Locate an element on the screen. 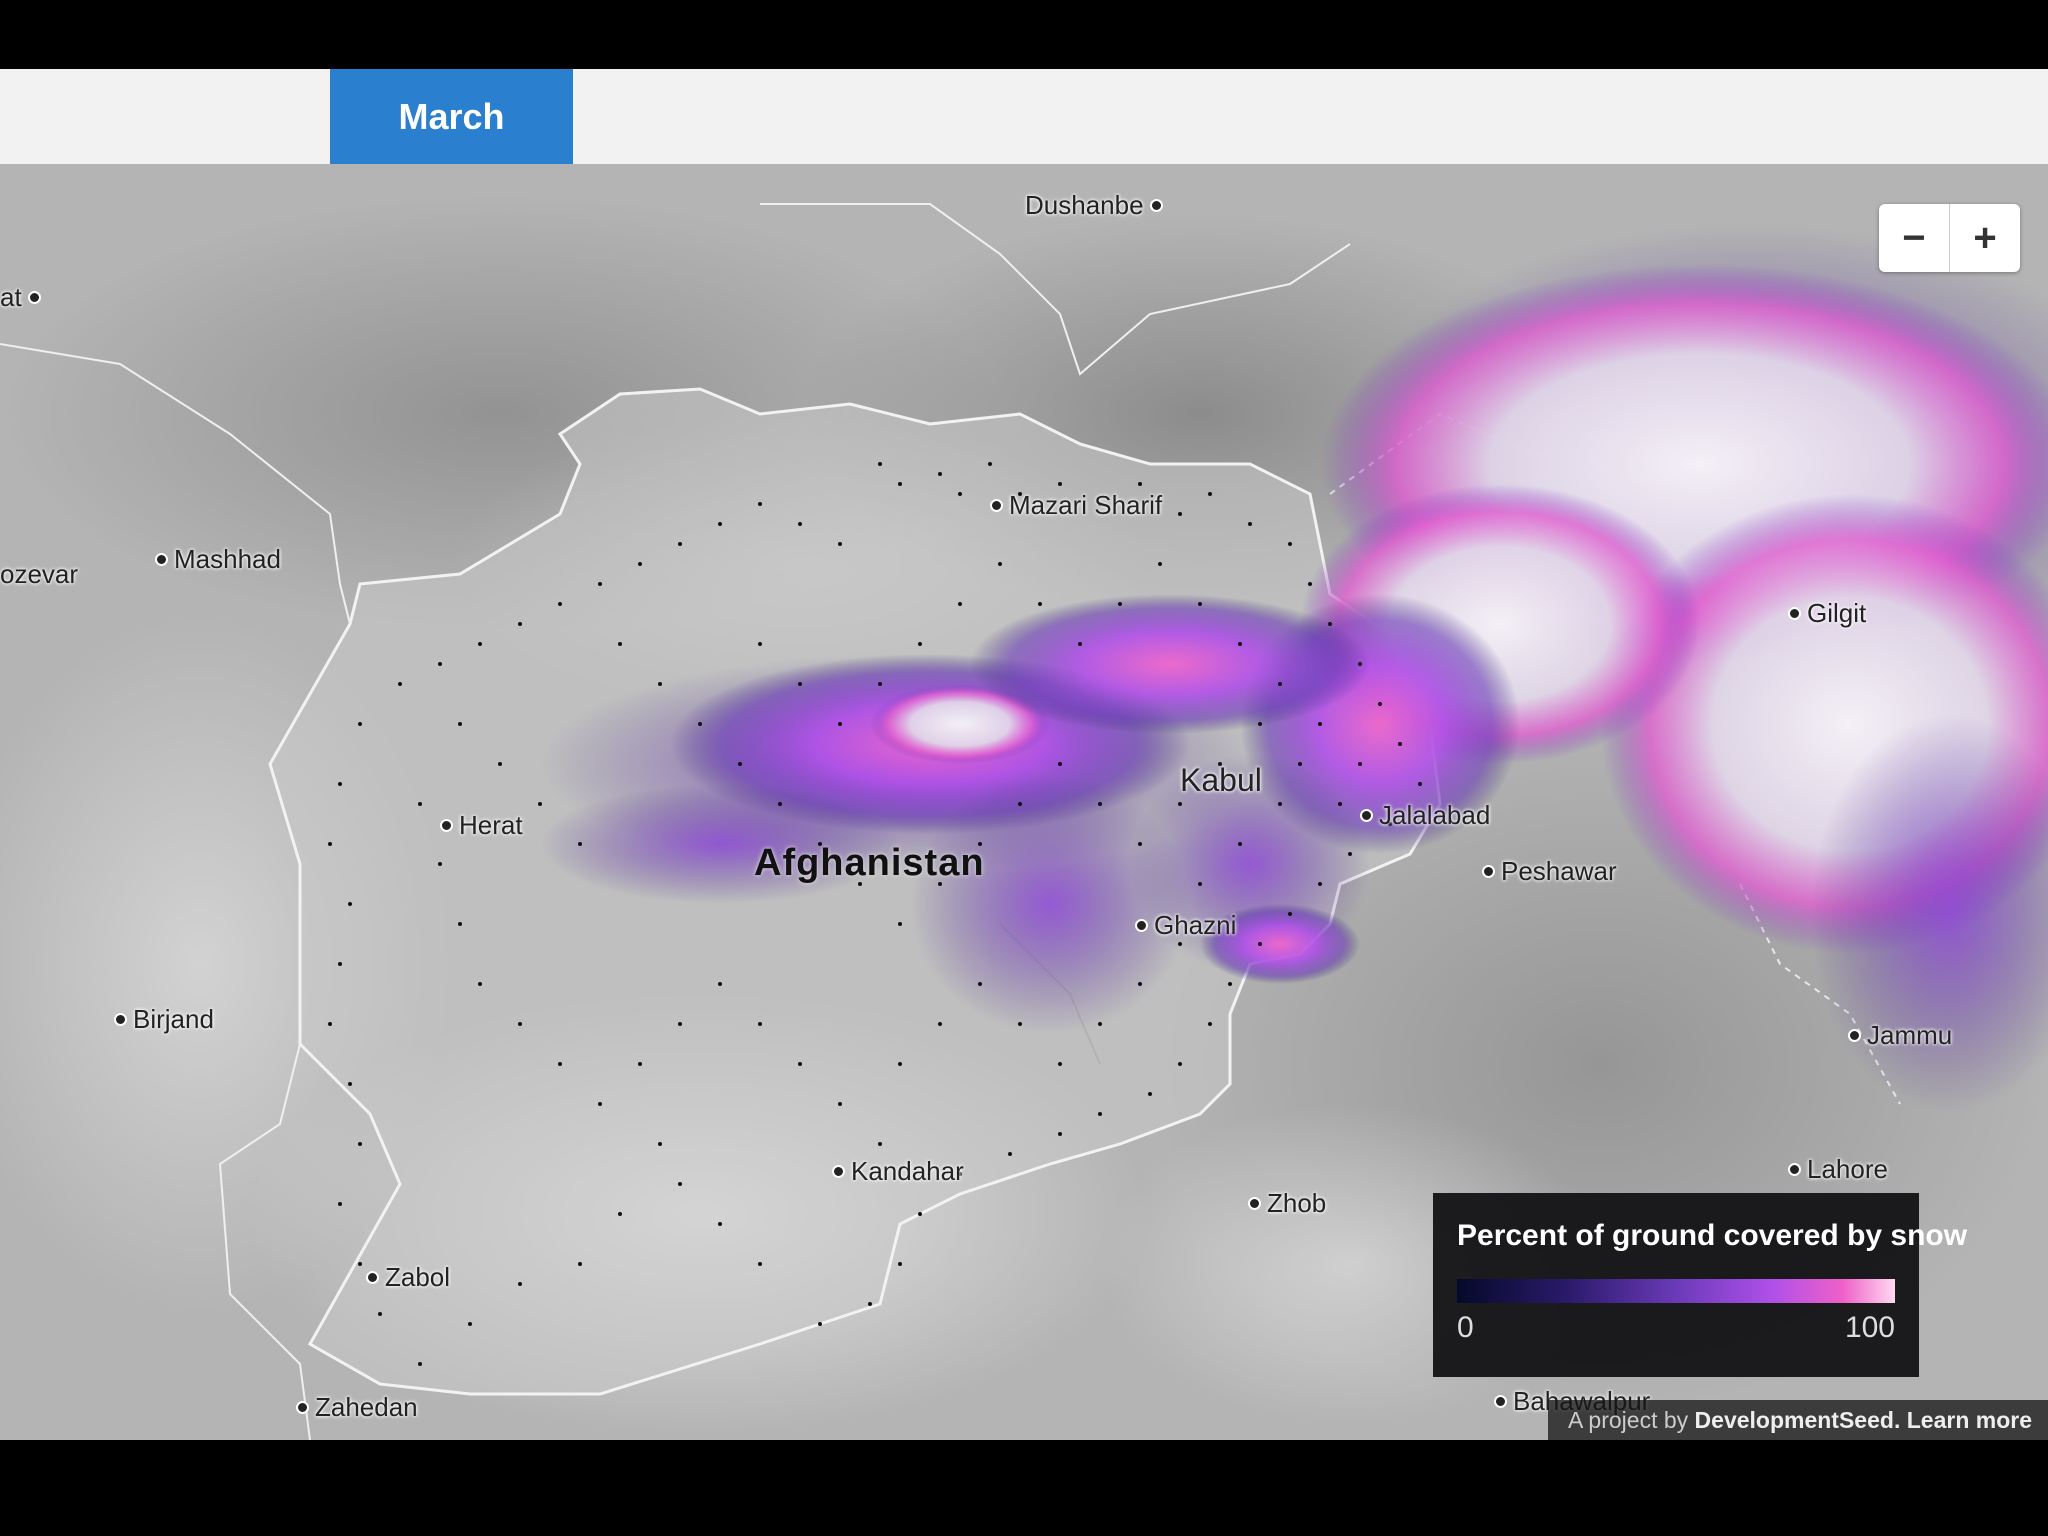 Image resolution: width=2048 pixels, height=1536 pixels. attribution-prefix: A project by is located at coordinates (1628, 1419).